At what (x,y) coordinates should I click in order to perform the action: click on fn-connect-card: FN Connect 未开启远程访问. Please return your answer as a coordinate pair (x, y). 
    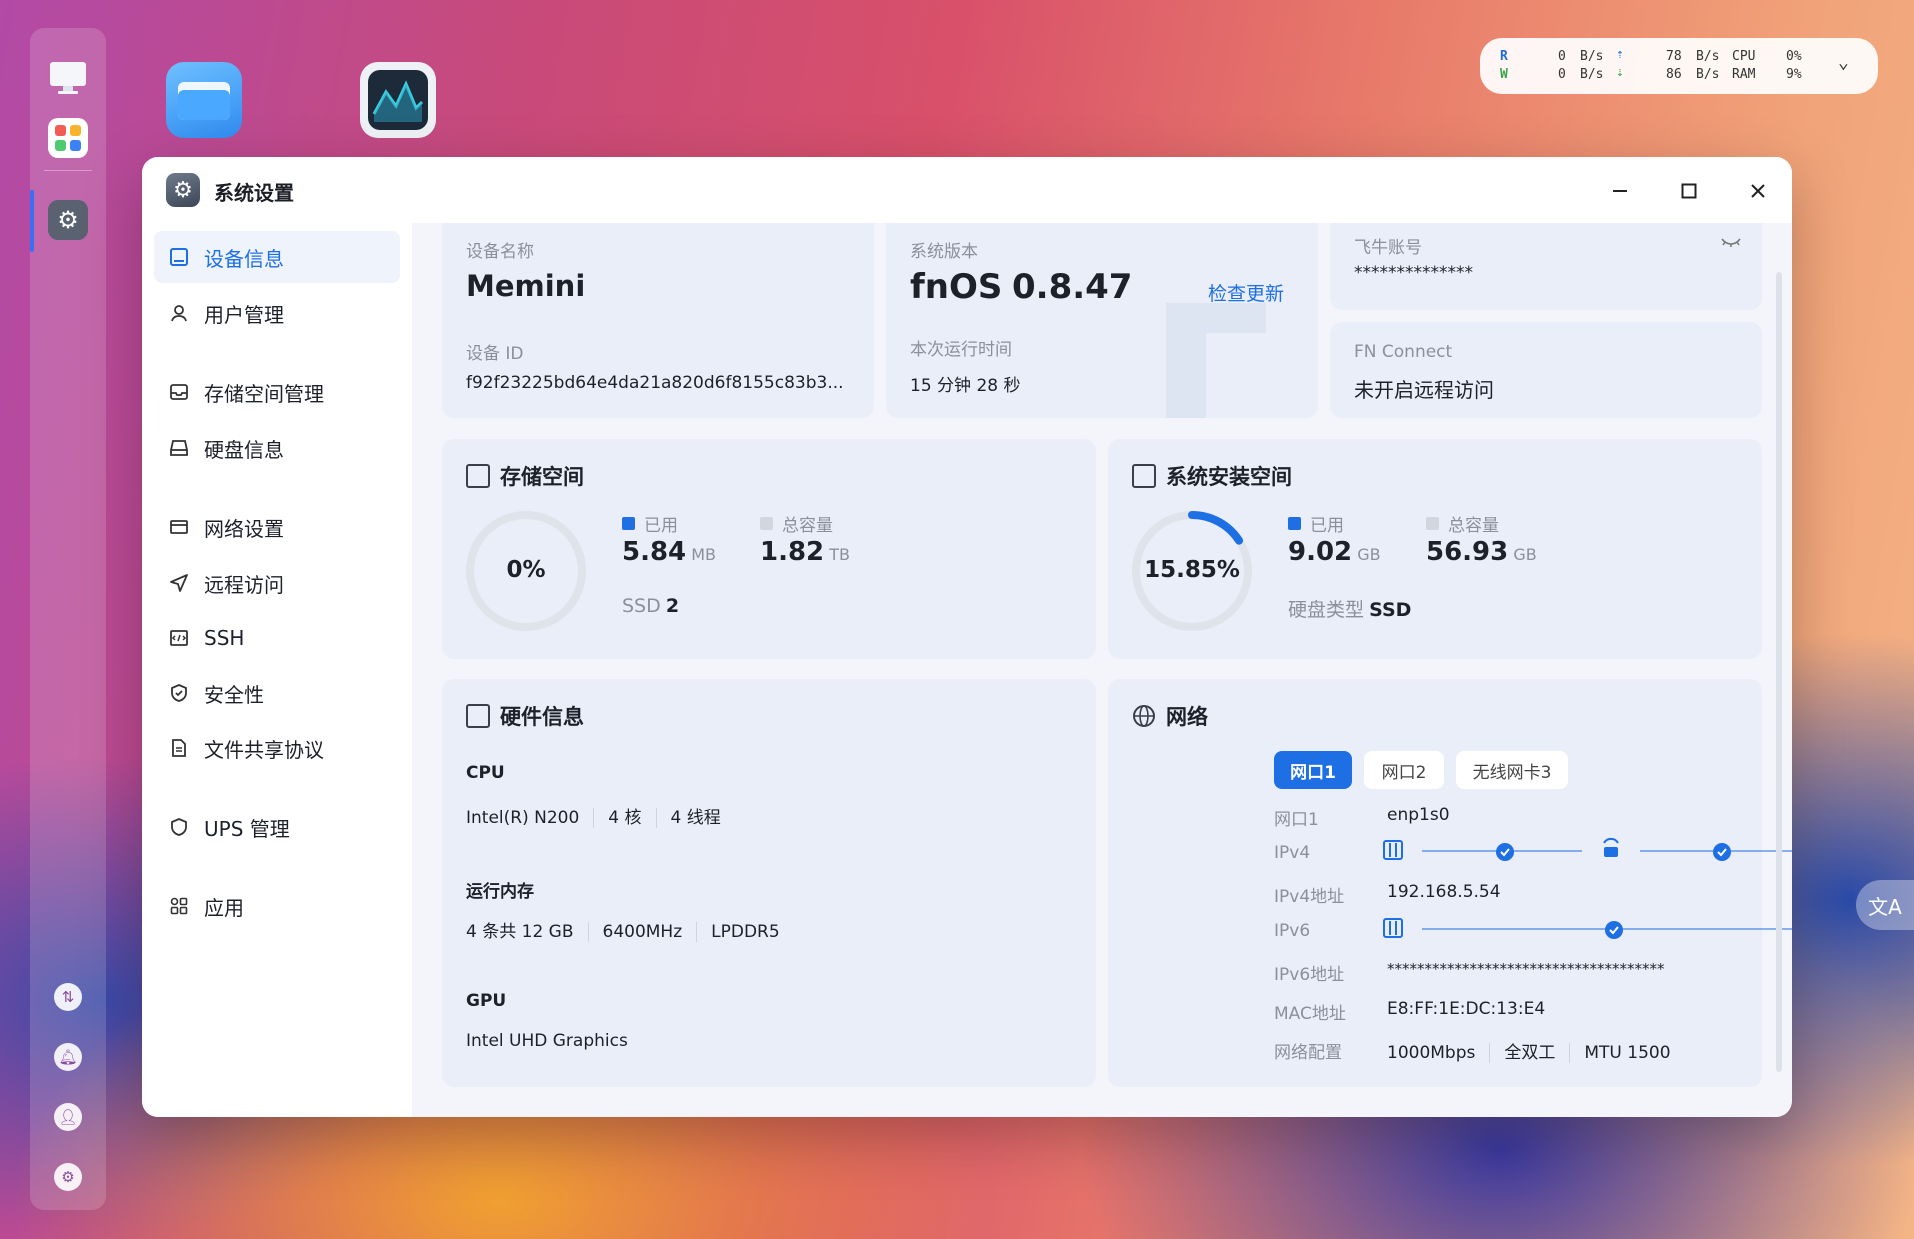
    Looking at the image, I should click on (1546, 370).